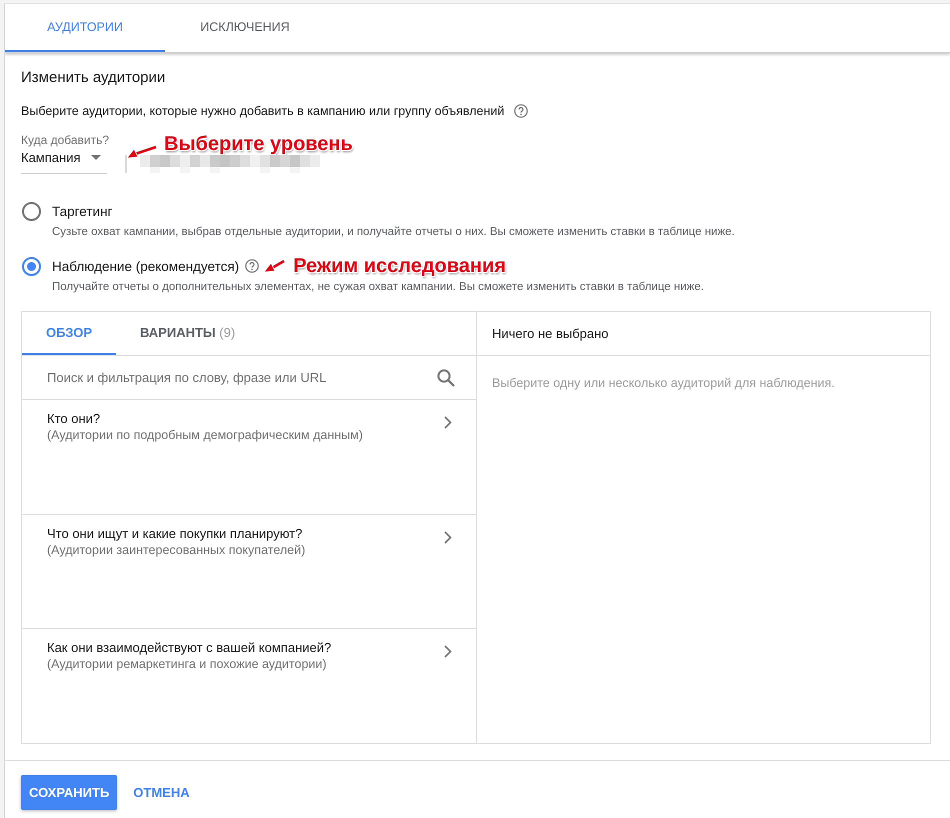 This screenshot has width=950, height=818. Describe the element at coordinates (174, 533) in the screenshot. I see `category-title: Что они ищут и какие покупки планируют?` at that location.